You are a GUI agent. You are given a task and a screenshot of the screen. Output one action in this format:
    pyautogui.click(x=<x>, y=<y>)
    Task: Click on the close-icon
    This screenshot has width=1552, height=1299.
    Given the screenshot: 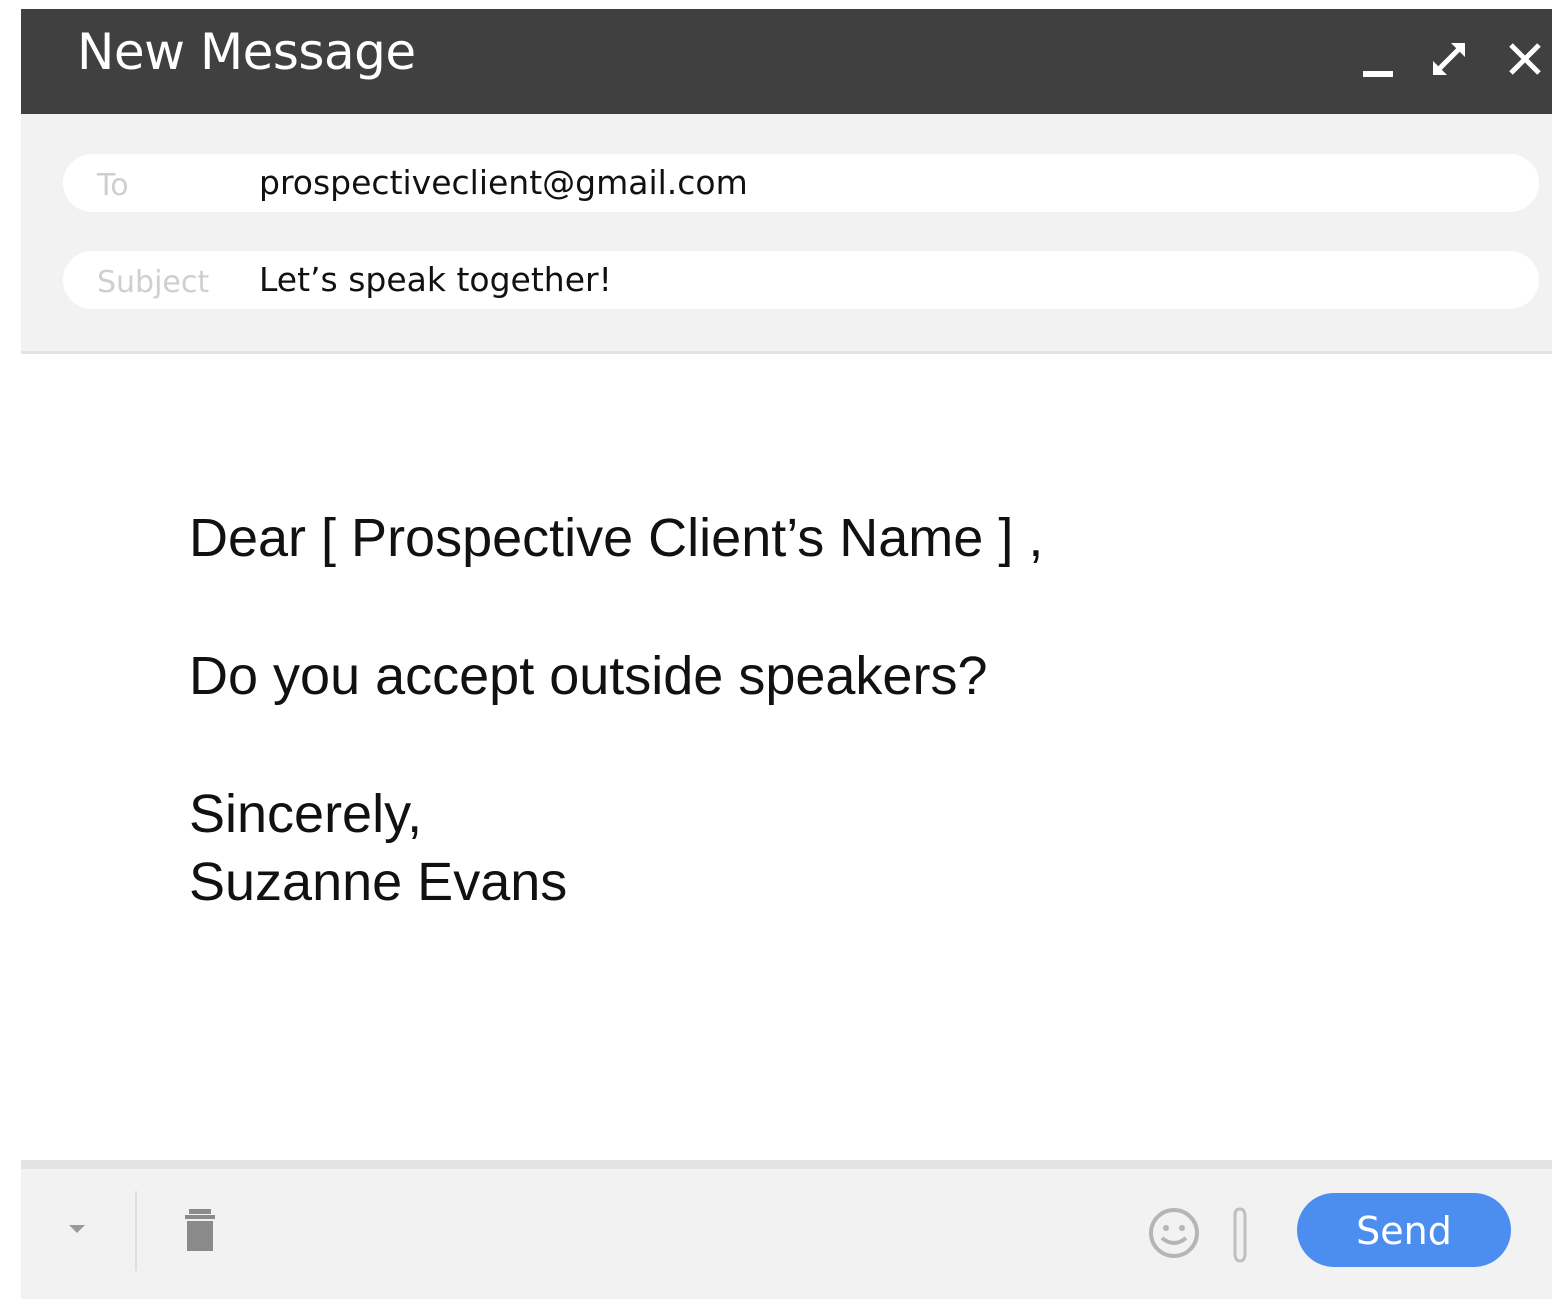 What is the action you would take?
    pyautogui.click(x=1525, y=59)
    